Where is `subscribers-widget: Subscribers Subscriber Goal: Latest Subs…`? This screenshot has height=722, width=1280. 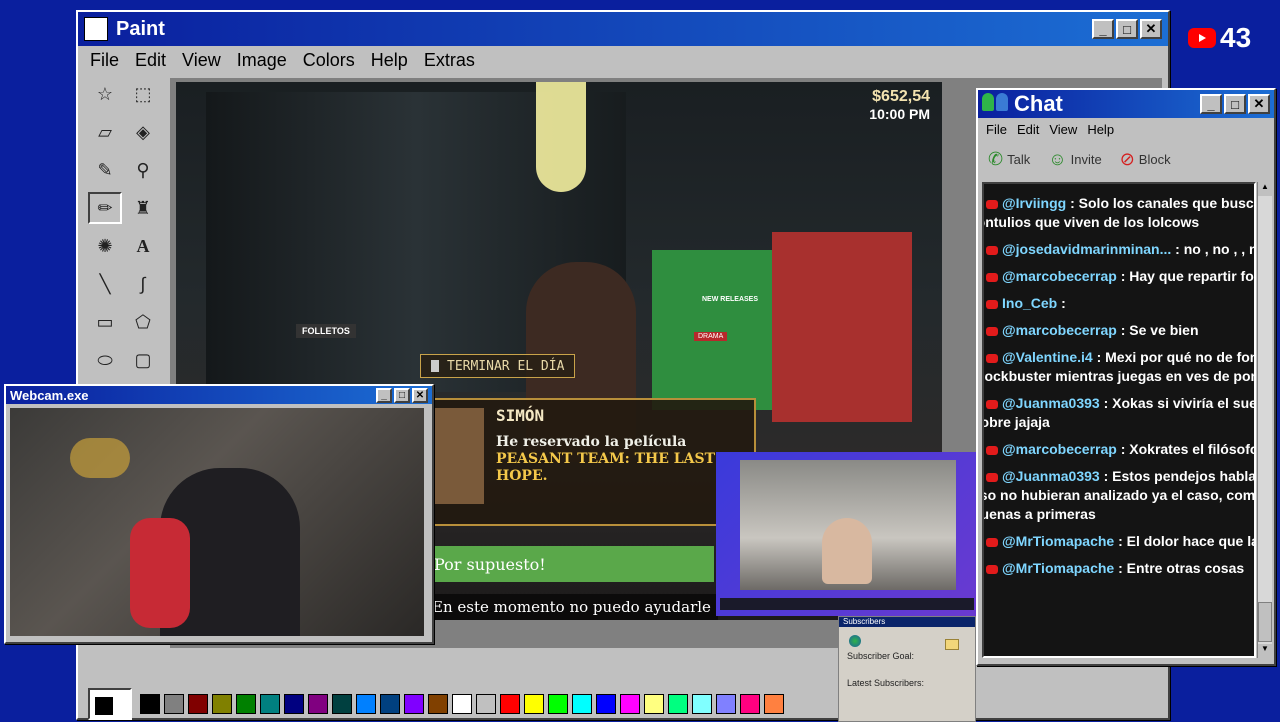 subscribers-widget: Subscribers Subscriber Goal: Latest Subs… is located at coordinates (907, 669).